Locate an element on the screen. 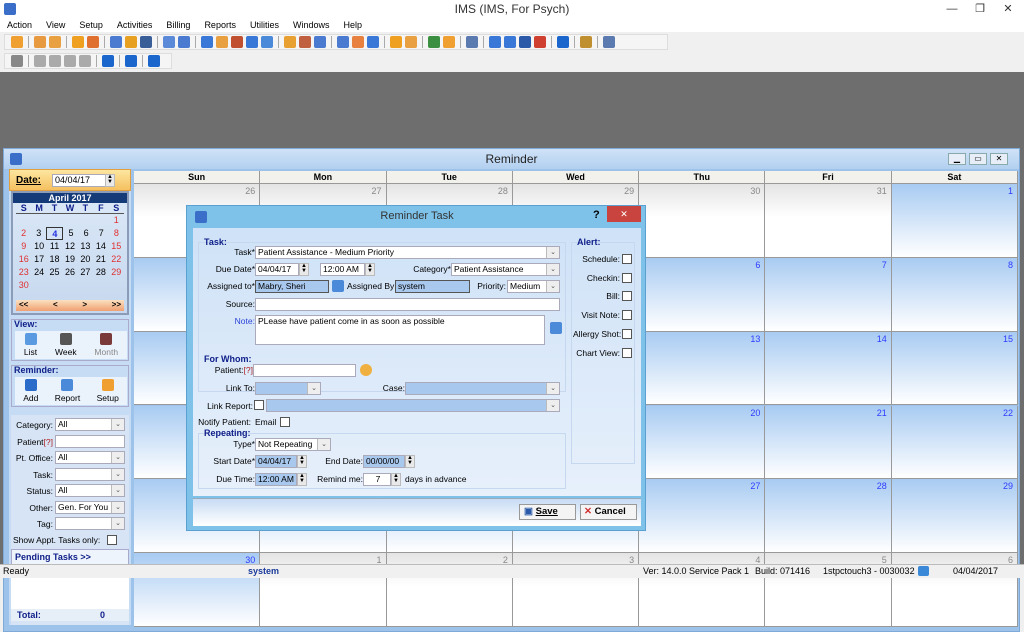  prev-month-button: < is located at coordinates (55, 305).